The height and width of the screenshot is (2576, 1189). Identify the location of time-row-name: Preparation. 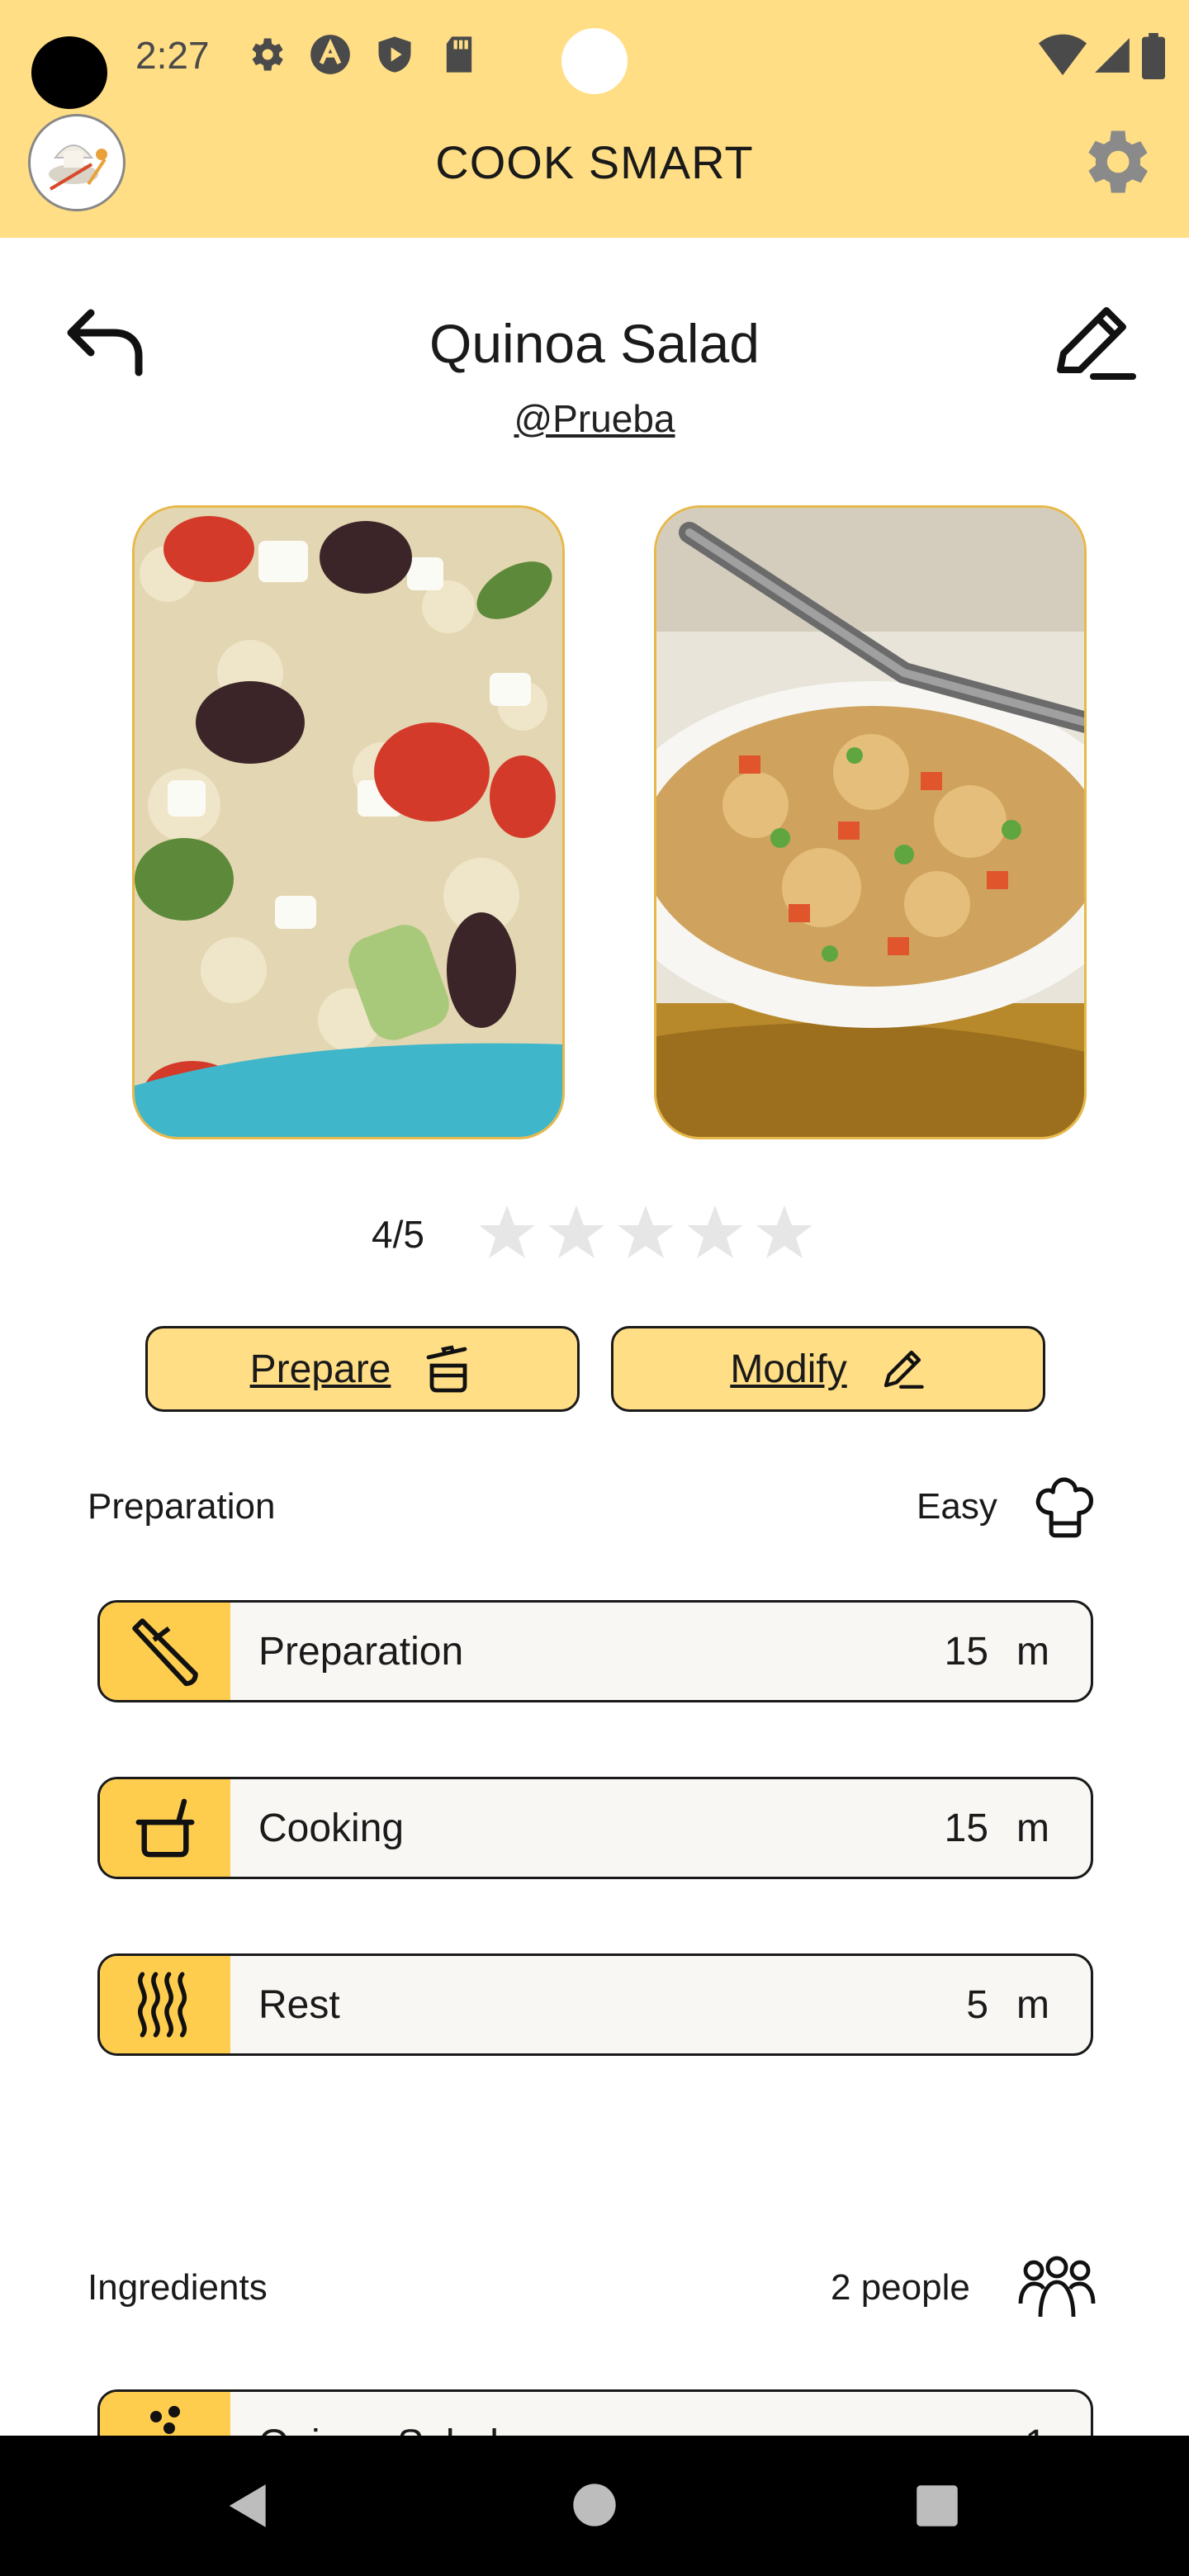
(361, 1652).